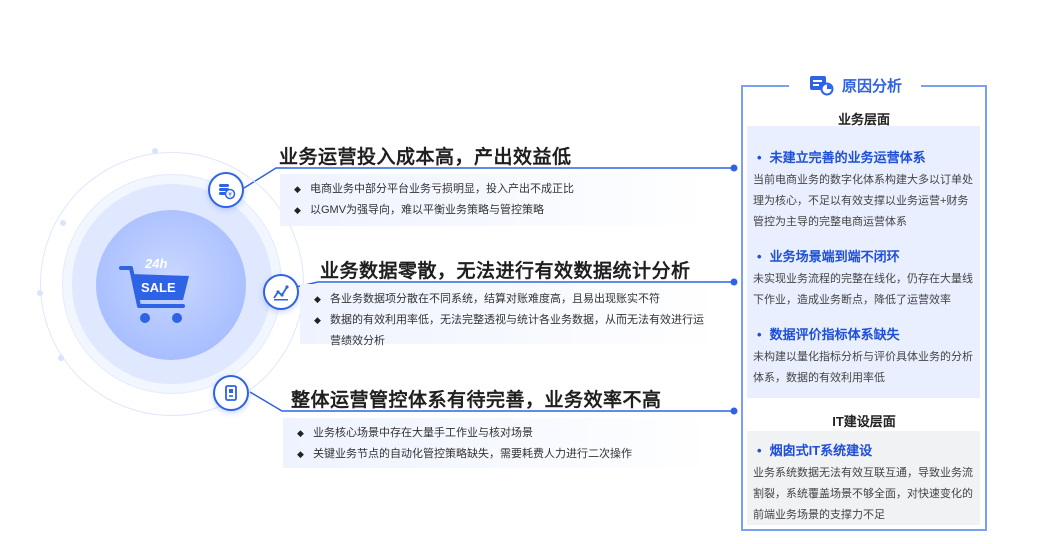 Image resolution: width=1047 pixels, height=544 pixels. I want to click on coin-stack-icon: ¥, so click(227, 192).